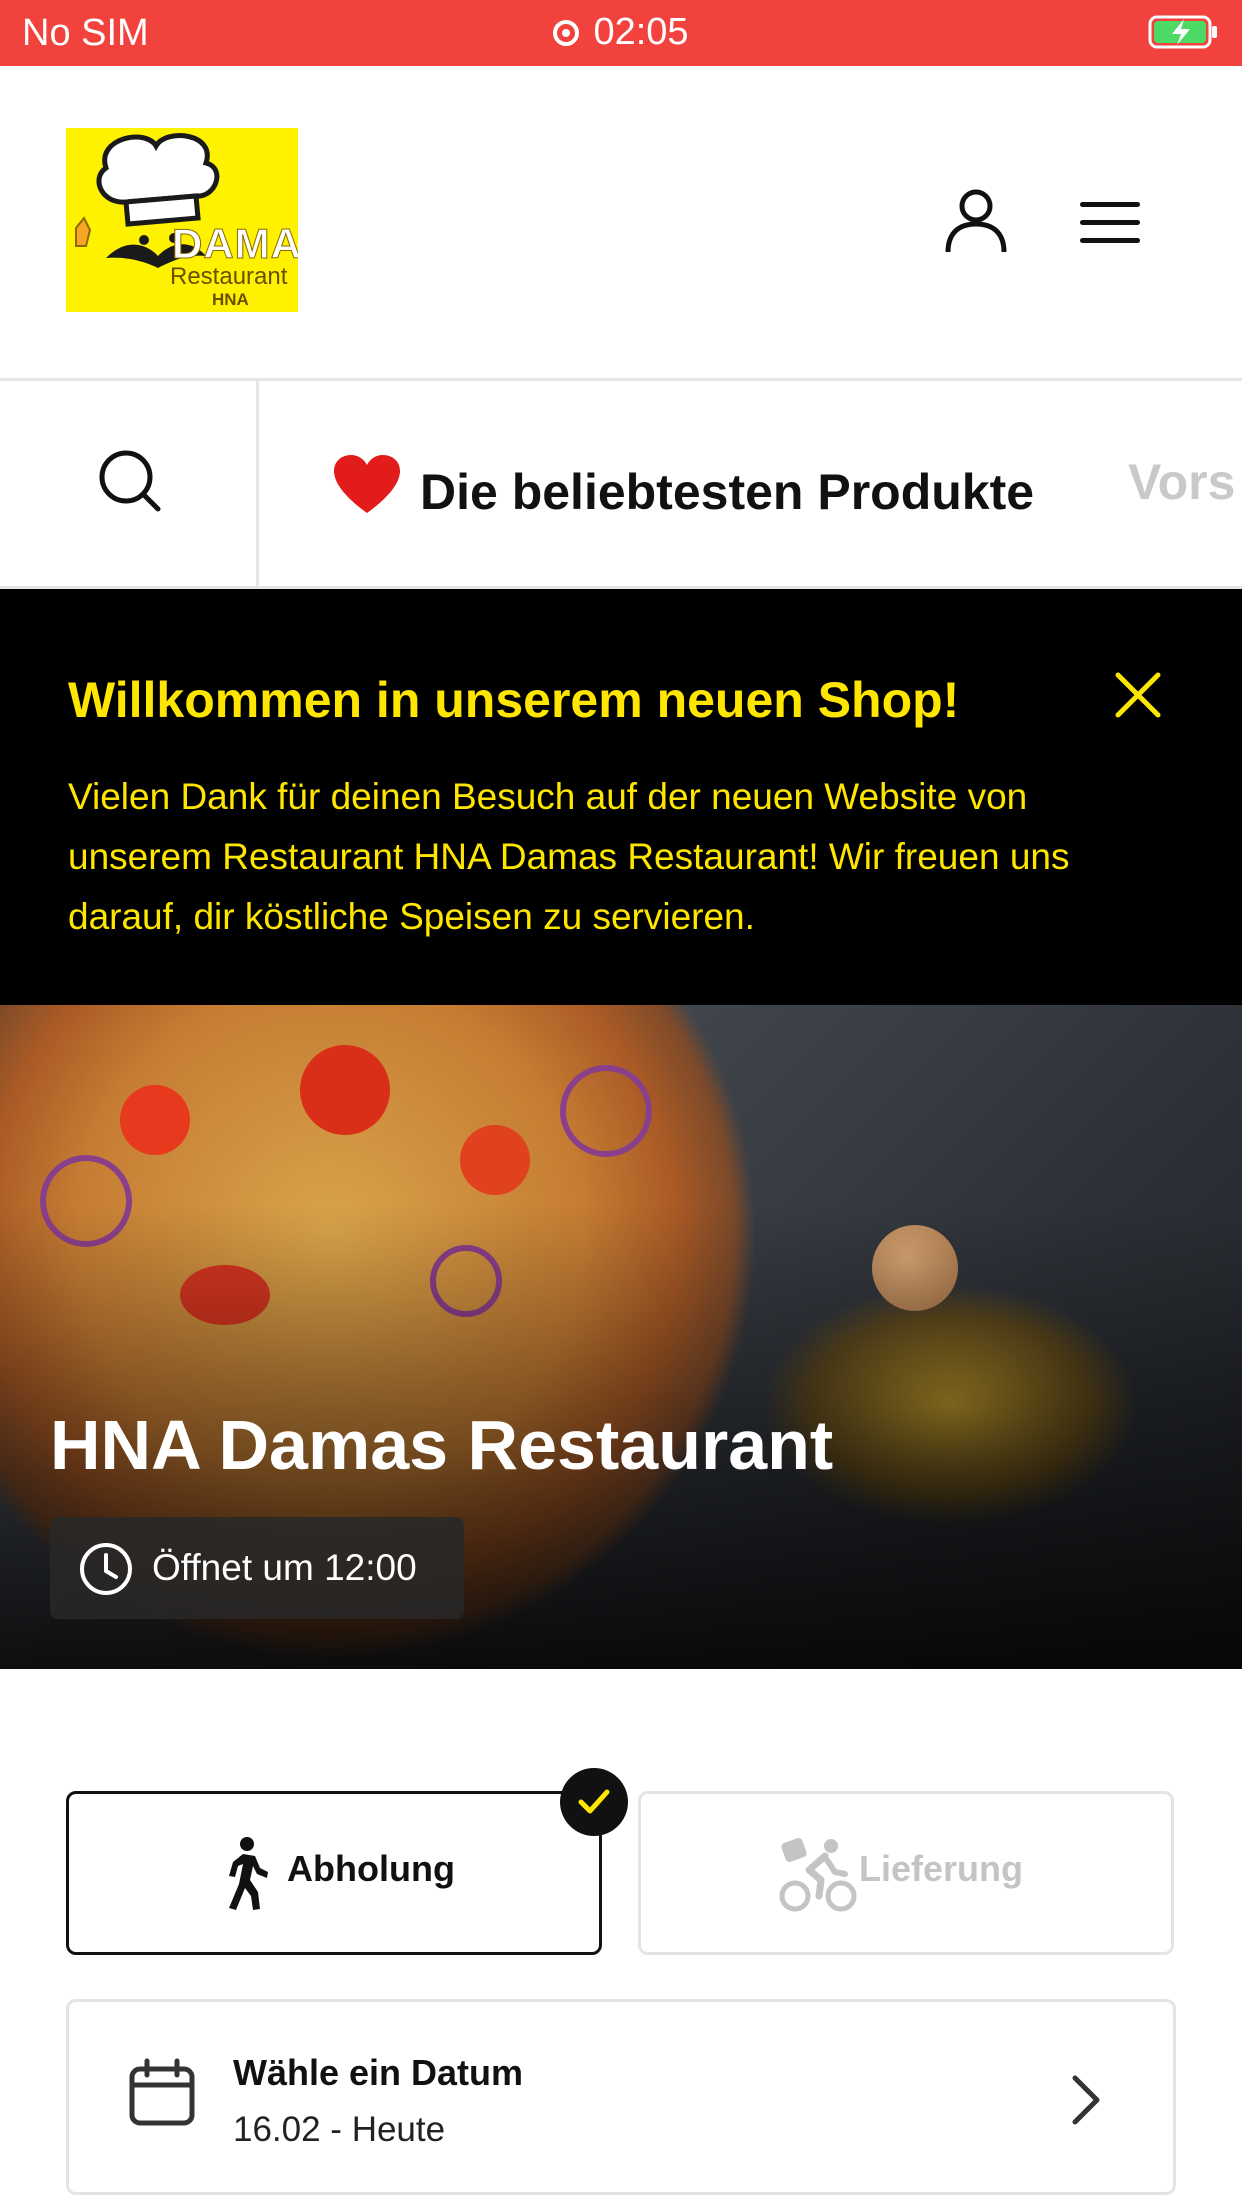  I want to click on calendar-icon, so click(162, 2092).